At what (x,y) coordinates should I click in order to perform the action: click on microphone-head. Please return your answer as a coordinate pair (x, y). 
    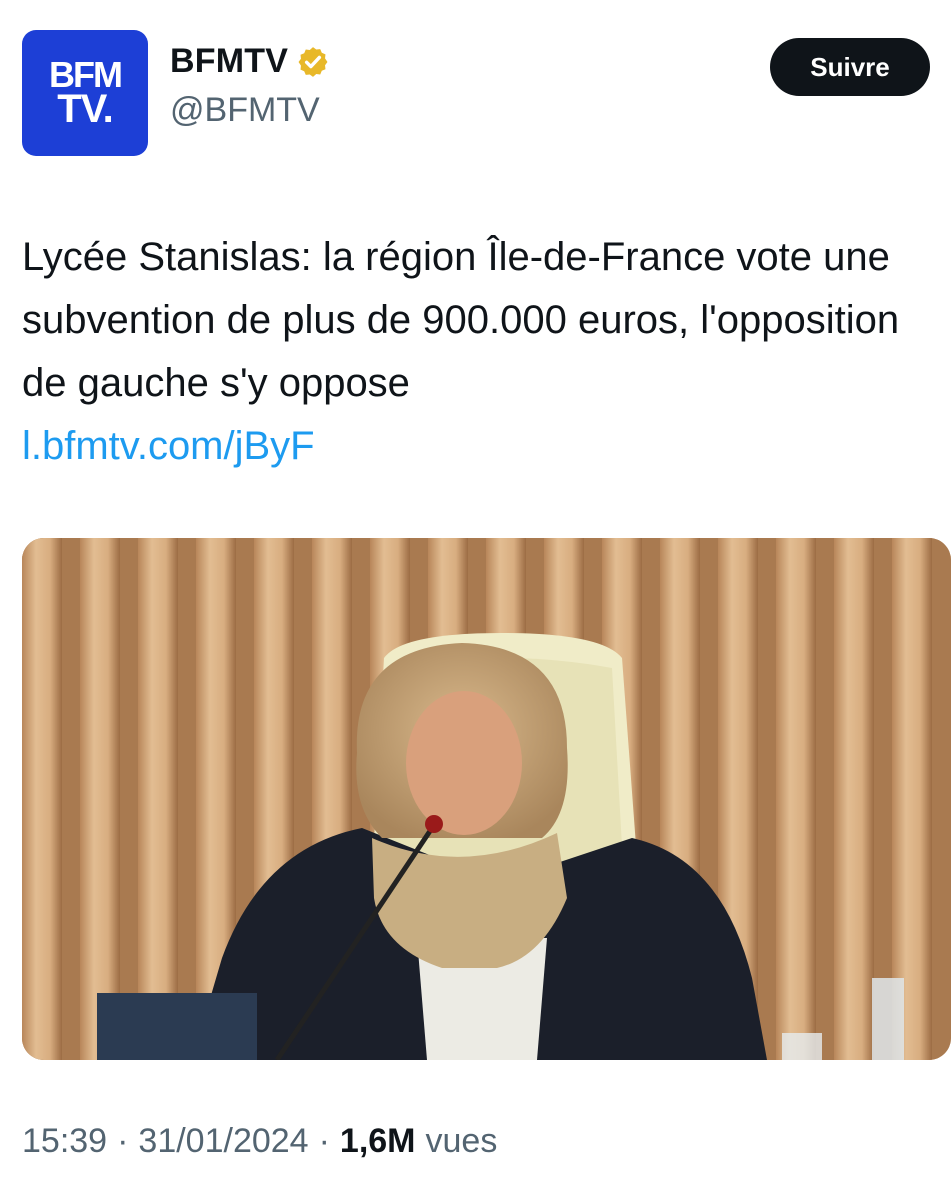
    Looking at the image, I should click on (434, 824).